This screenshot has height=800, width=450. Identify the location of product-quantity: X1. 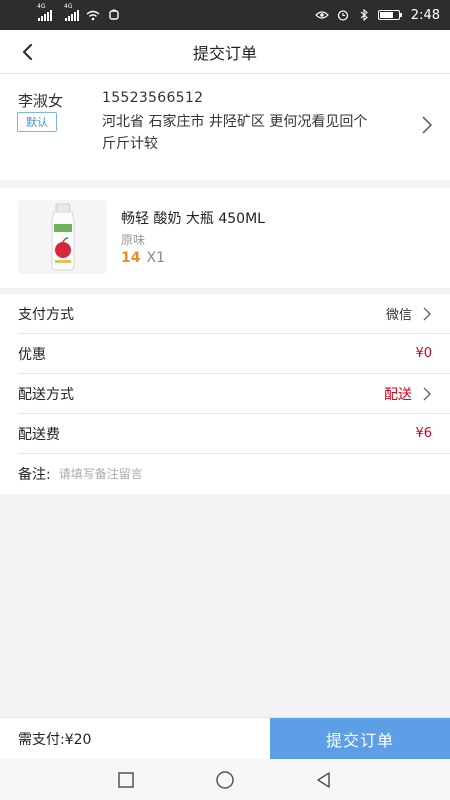
(155, 258).